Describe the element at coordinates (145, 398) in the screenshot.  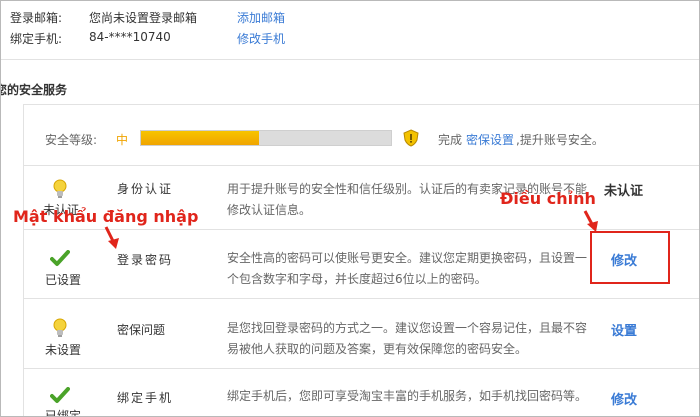
I see `row-name: 绑定手机` at that location.